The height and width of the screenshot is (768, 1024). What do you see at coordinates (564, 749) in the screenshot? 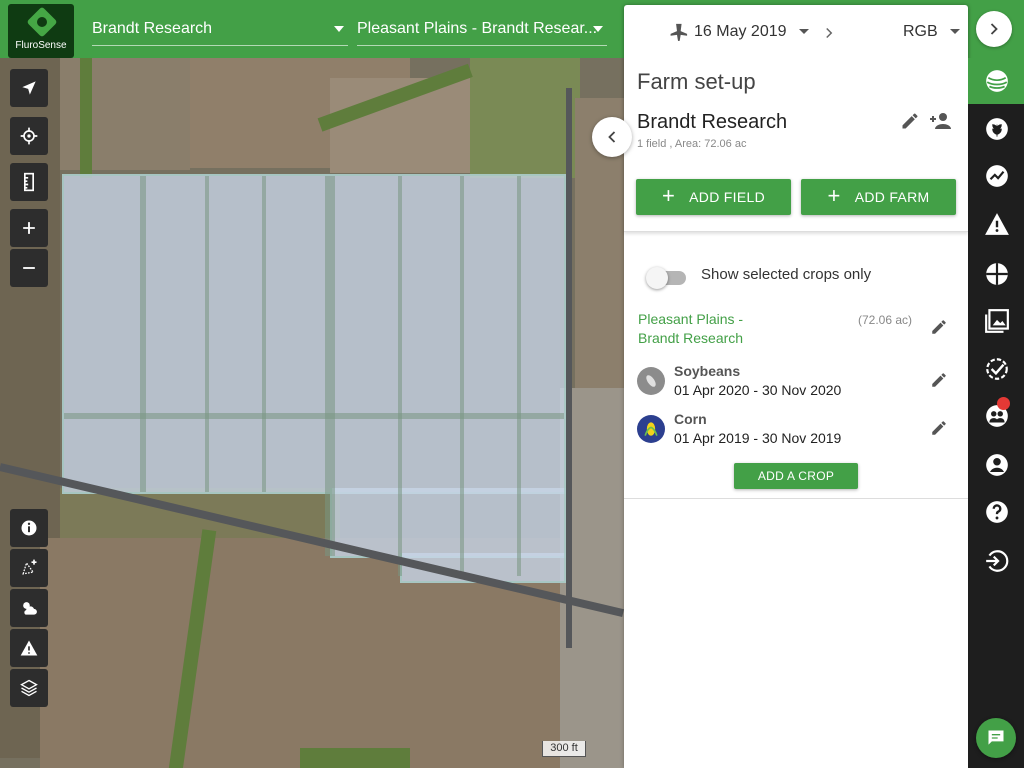
I see `map-scale: 300 ft` at bounding box center [564, 749].